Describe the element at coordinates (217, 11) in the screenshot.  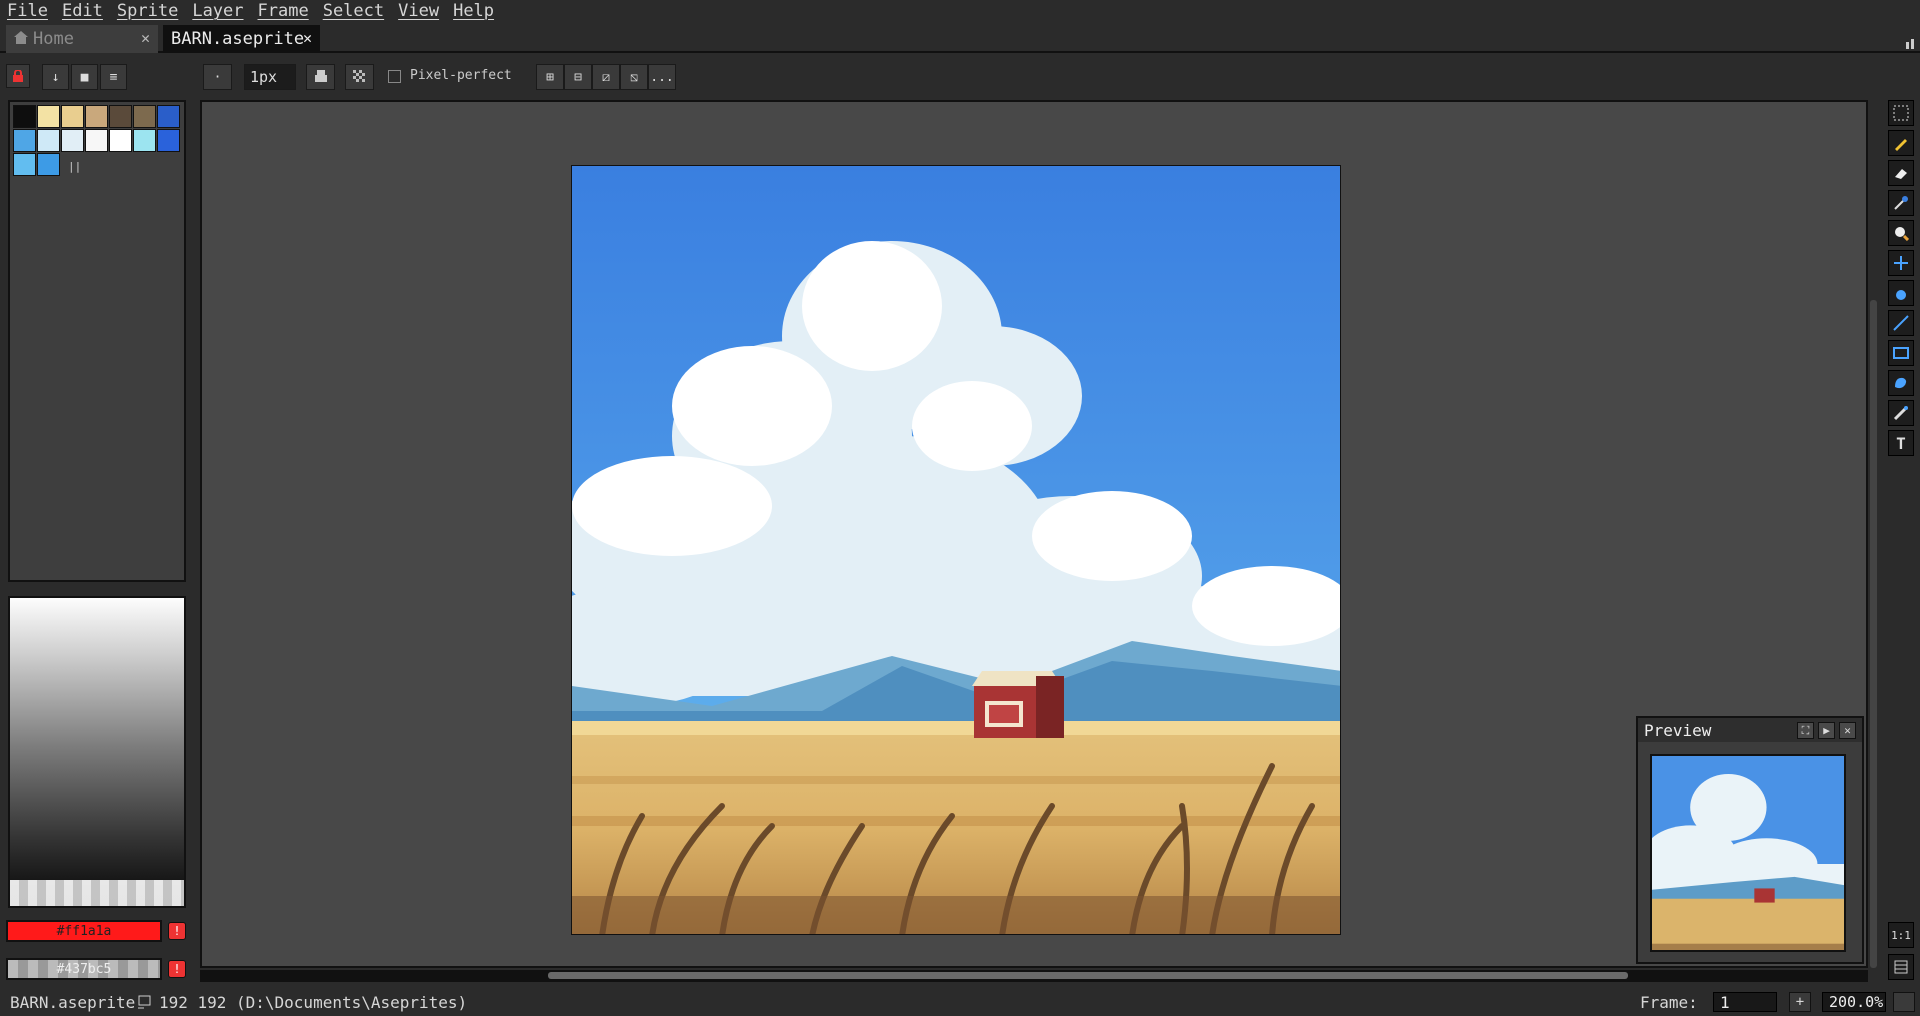
I see `menu-layer: Layer` at that location.